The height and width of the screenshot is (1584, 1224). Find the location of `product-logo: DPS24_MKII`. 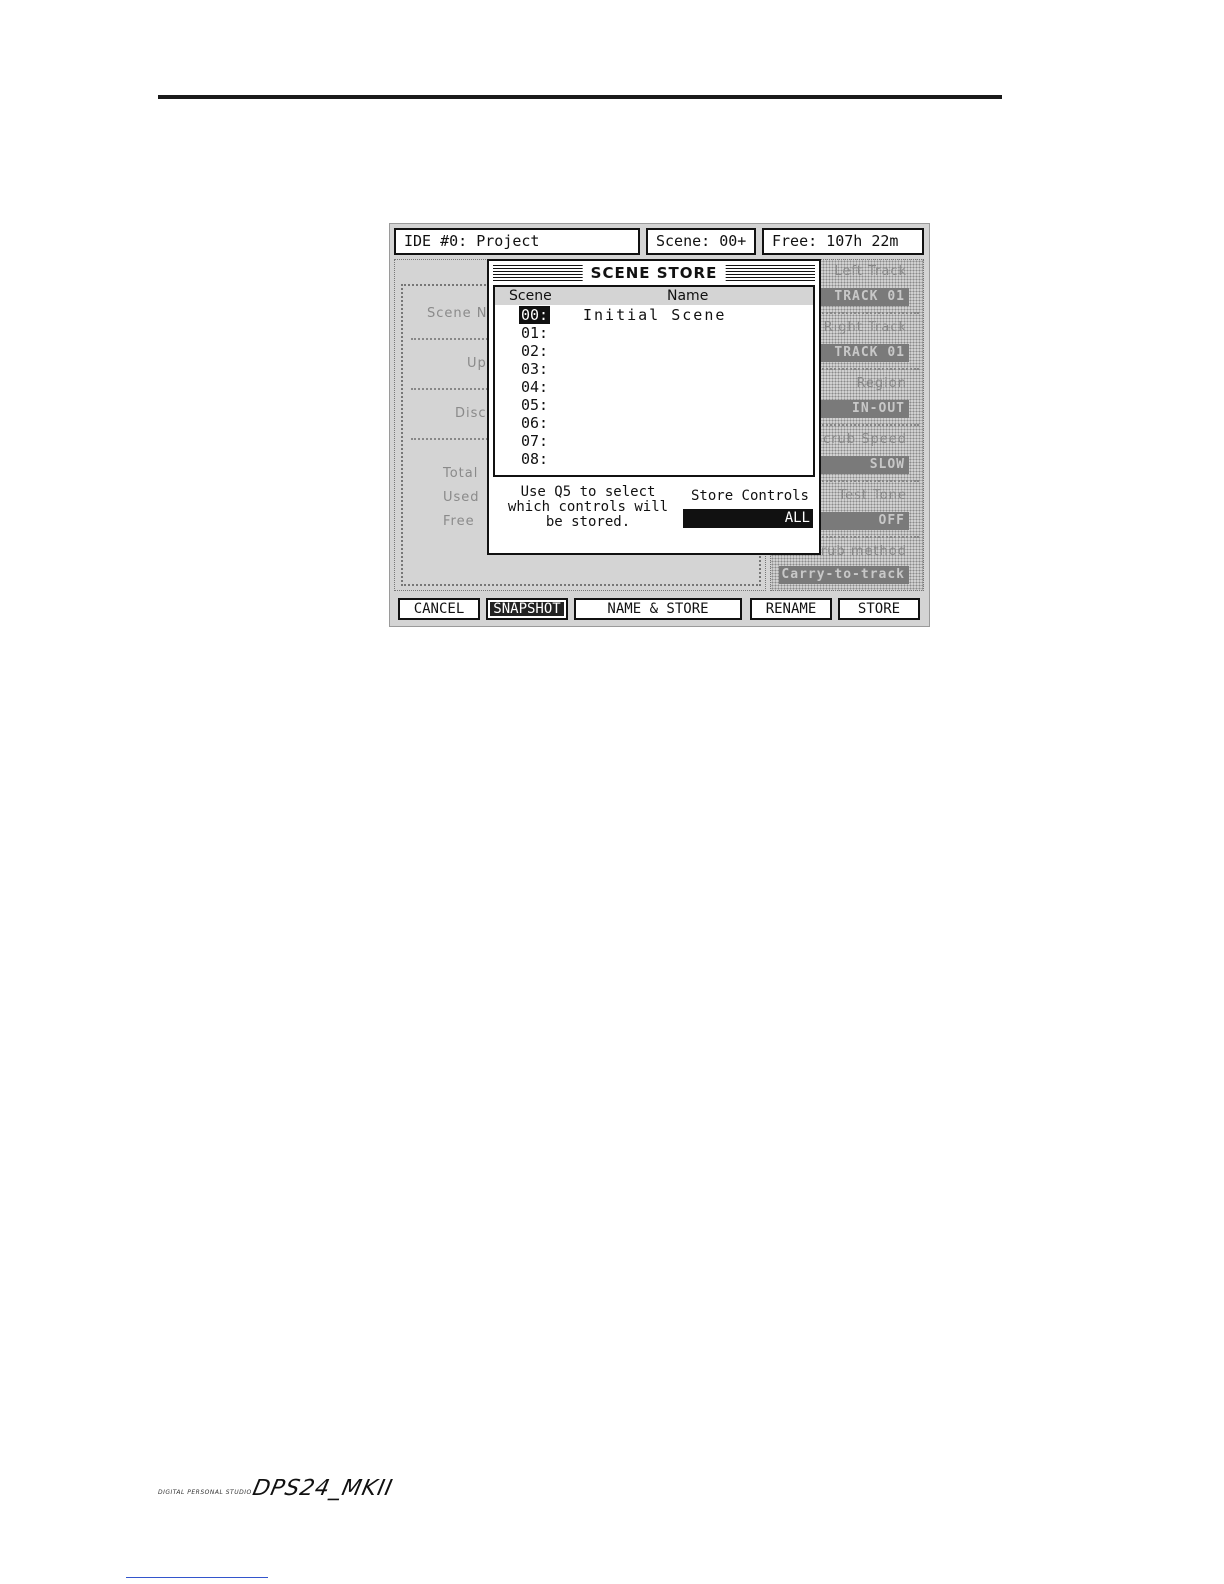

product-logo: DPS24_MKII is located at coordinates (323, 1488).